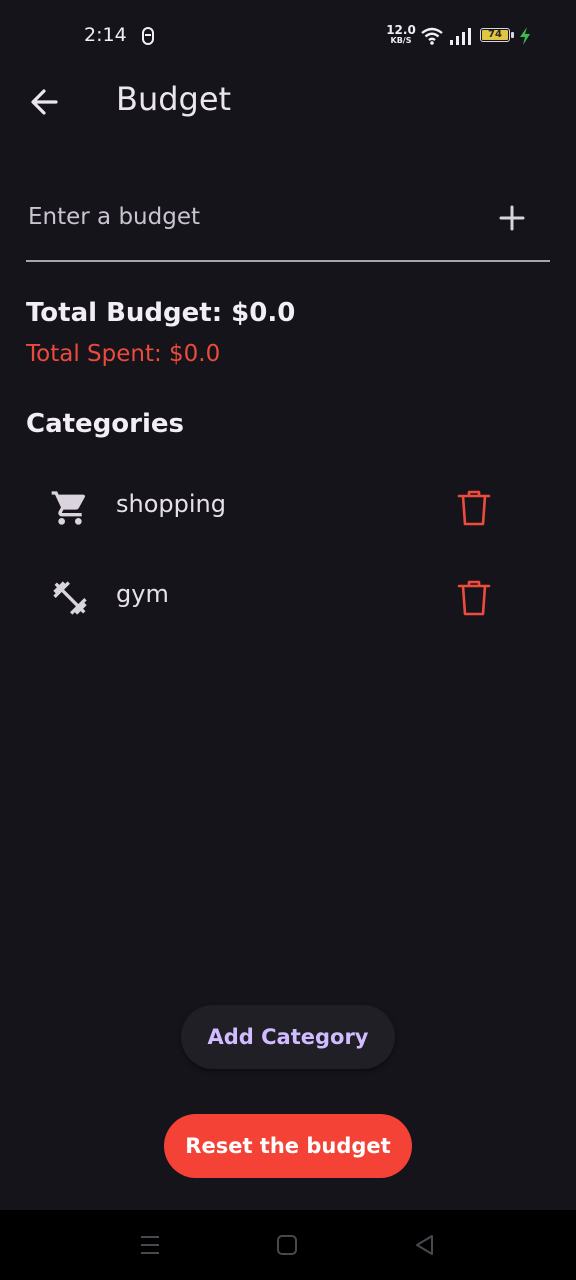  What do you see at coordinates (68, 508) in the screenshot?
I see `shopping-cart-icon` at bounding box center [68, 508].